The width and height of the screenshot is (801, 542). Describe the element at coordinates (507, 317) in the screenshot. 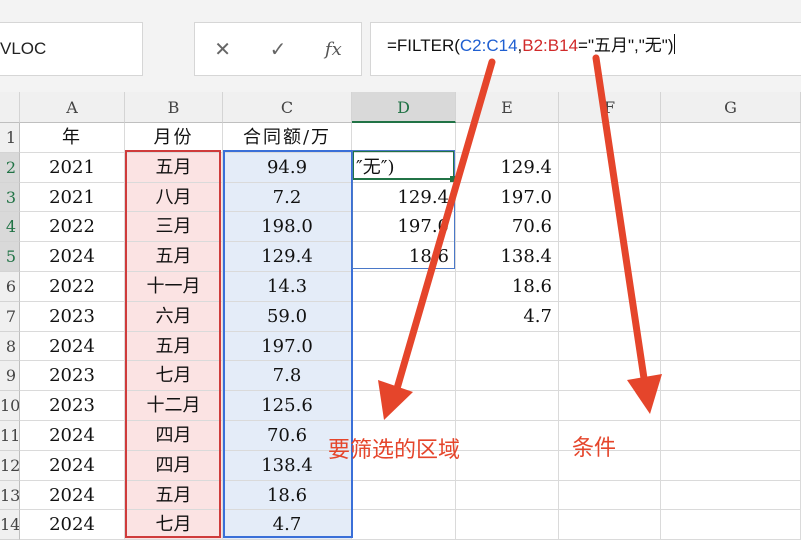

I see `cell-e: 4.7` at that location.